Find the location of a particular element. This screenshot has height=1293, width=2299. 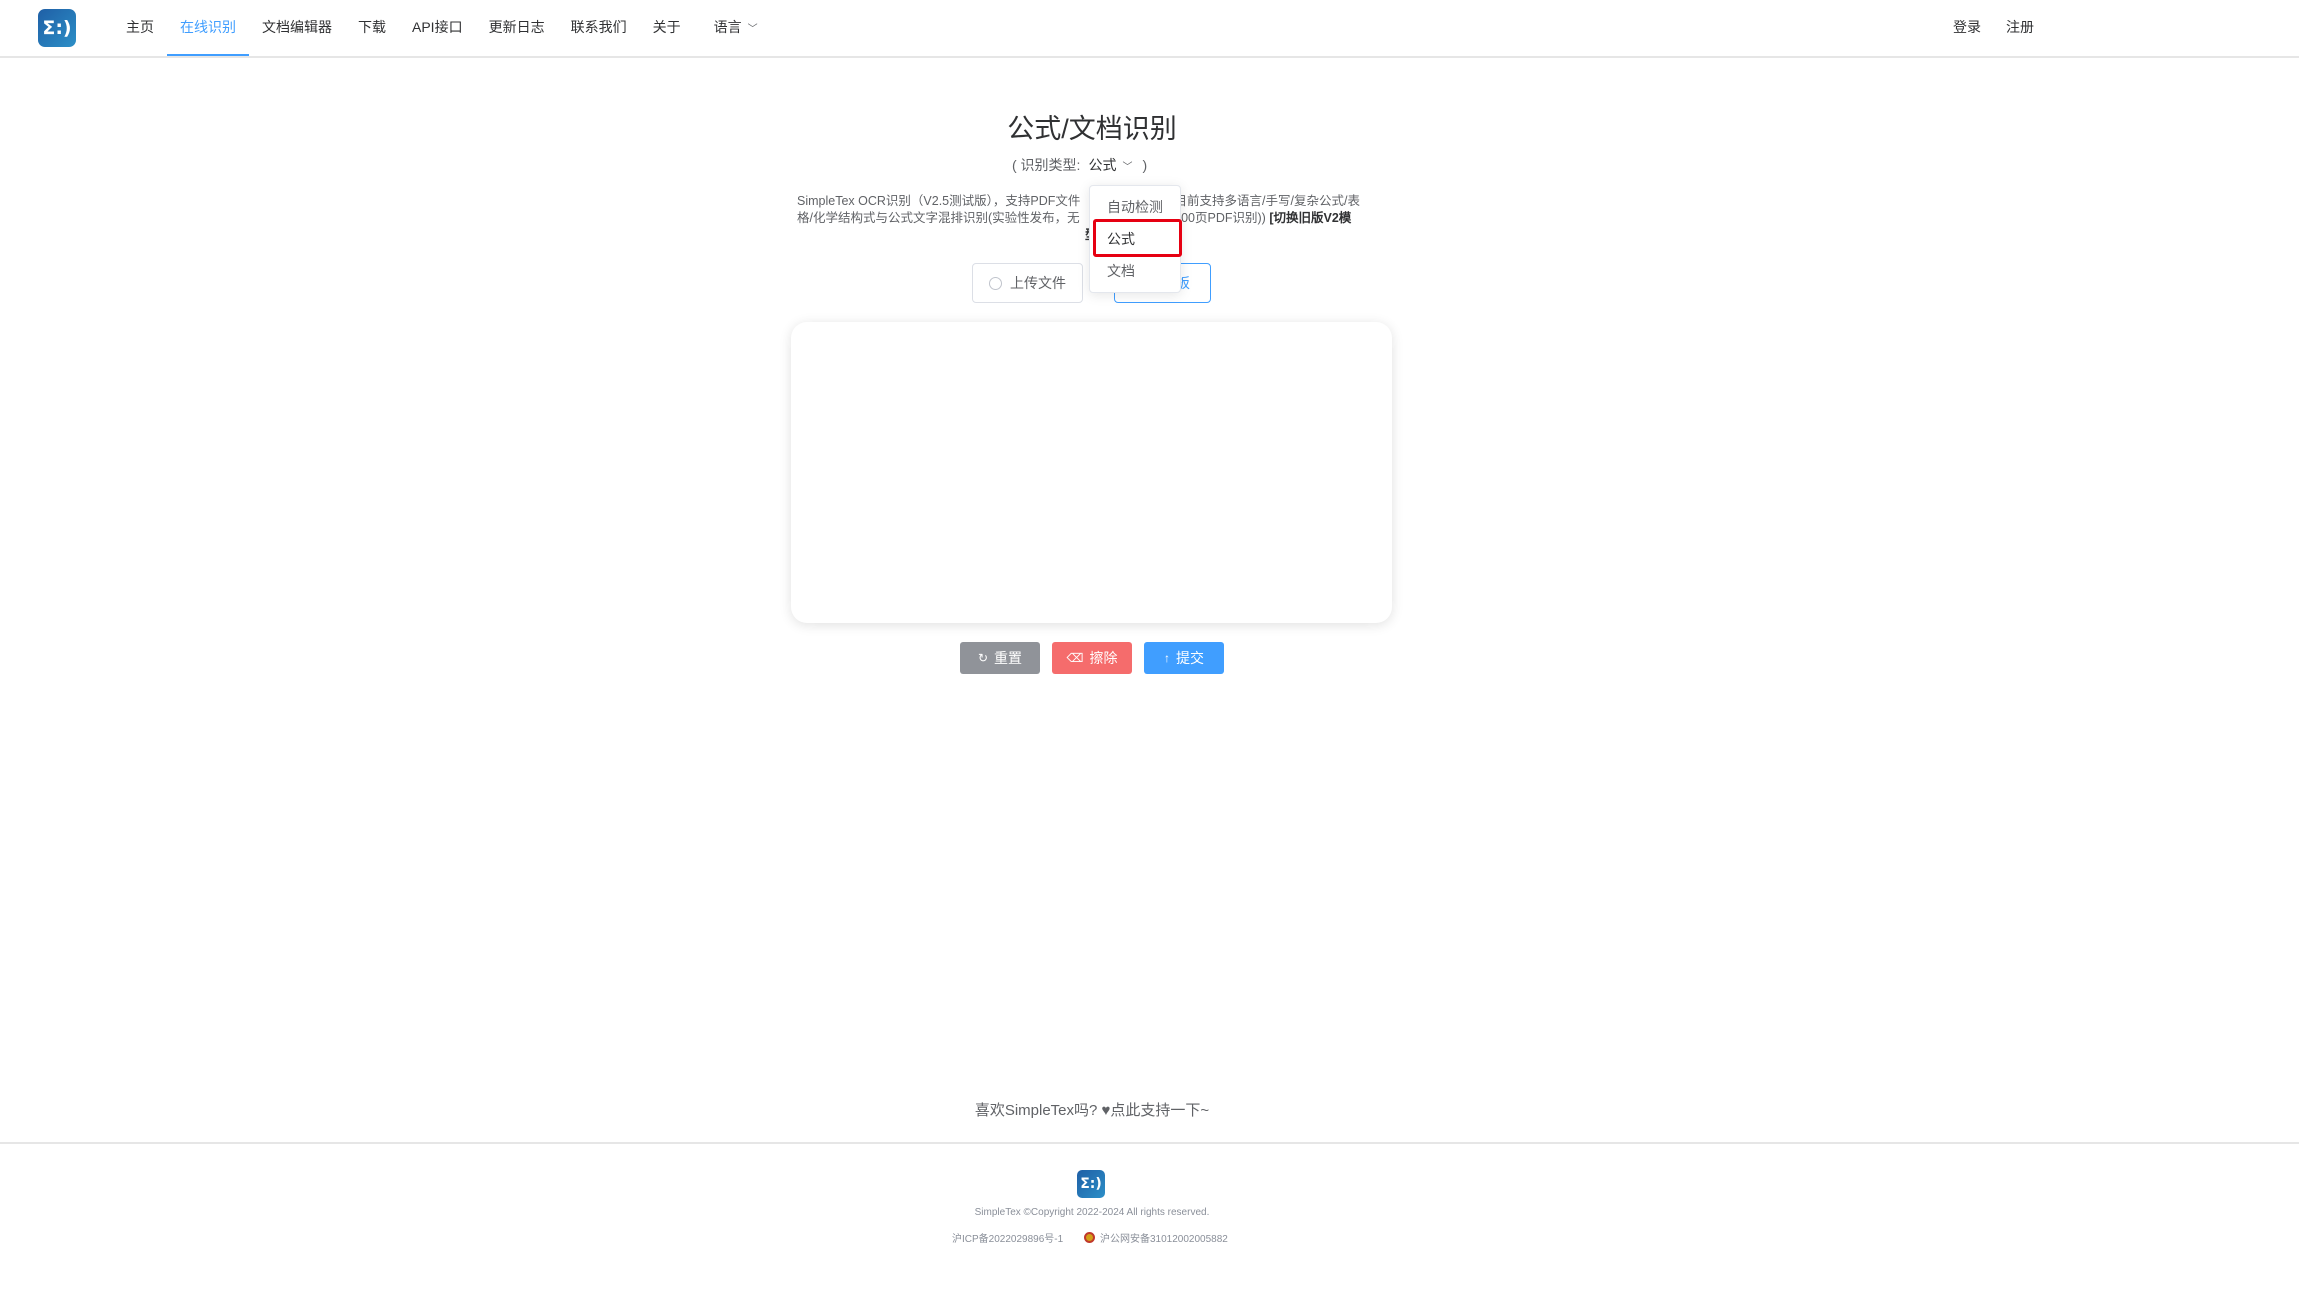

simpletex-logo: Σ:) is located at coordinates (57, 28).